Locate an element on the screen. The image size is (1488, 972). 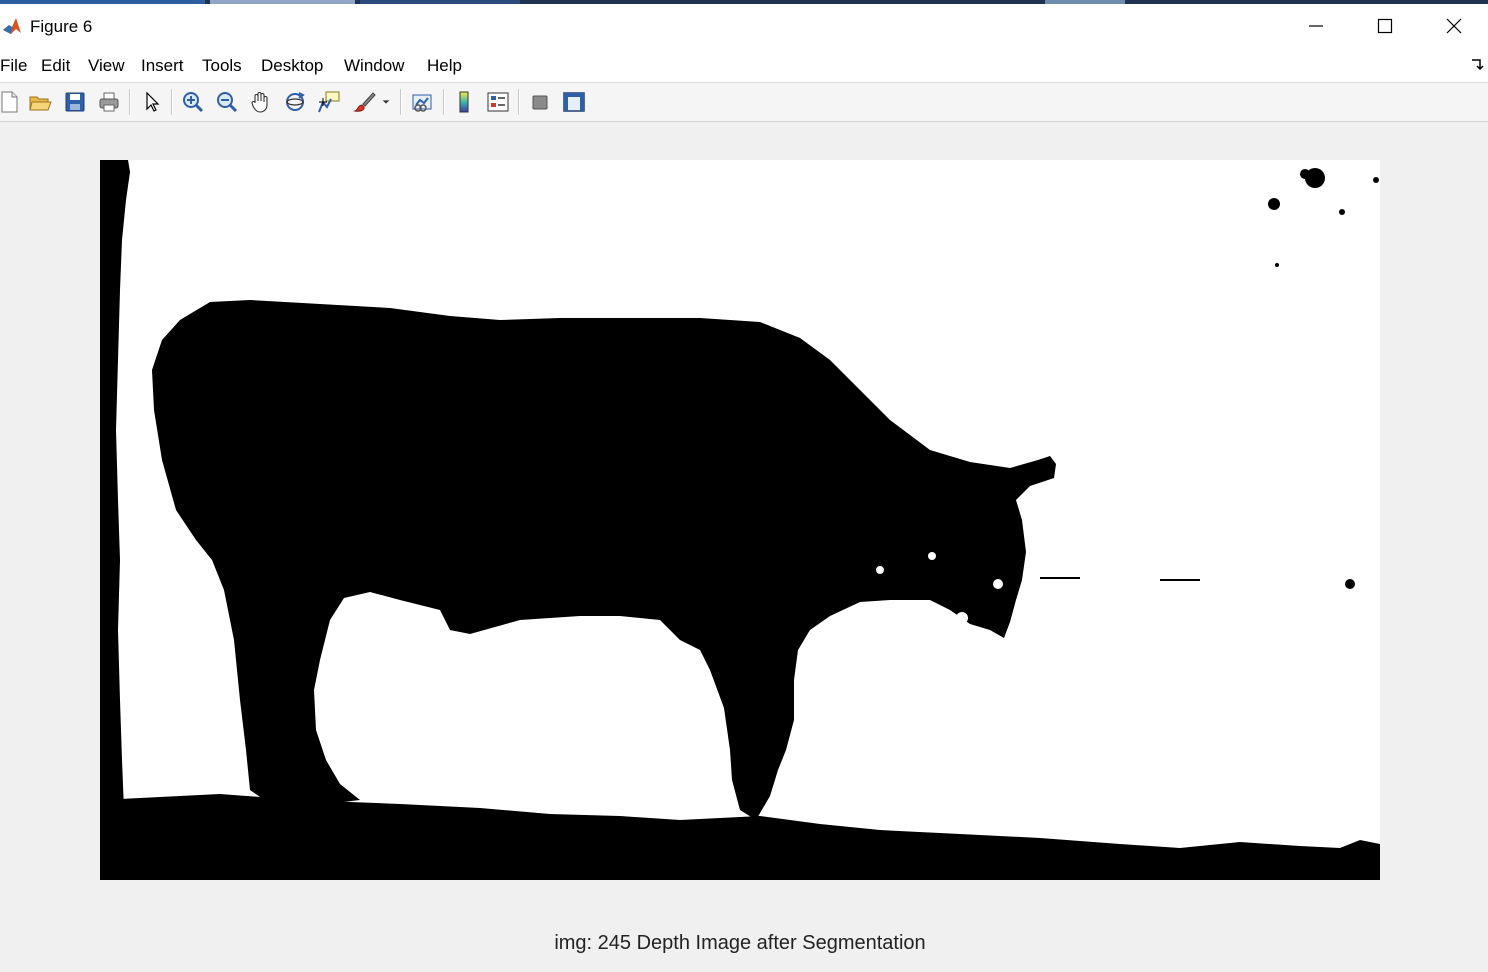
data-cursor-button is located at coordinates (329, 102).